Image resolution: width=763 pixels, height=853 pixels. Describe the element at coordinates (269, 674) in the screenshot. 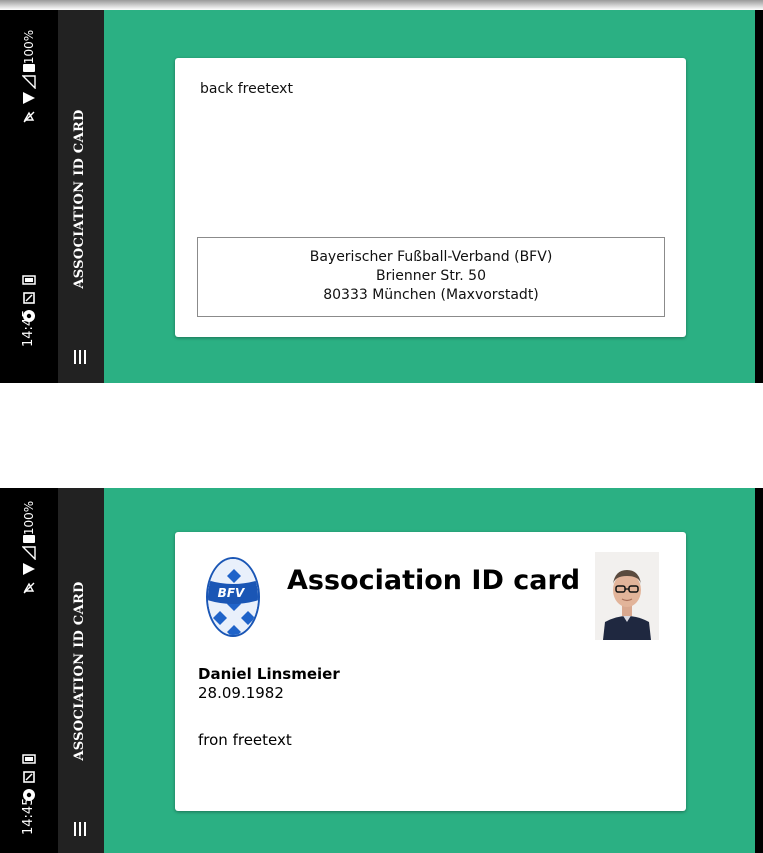

I see `member-name: Daniel Linsmeier` at that location.